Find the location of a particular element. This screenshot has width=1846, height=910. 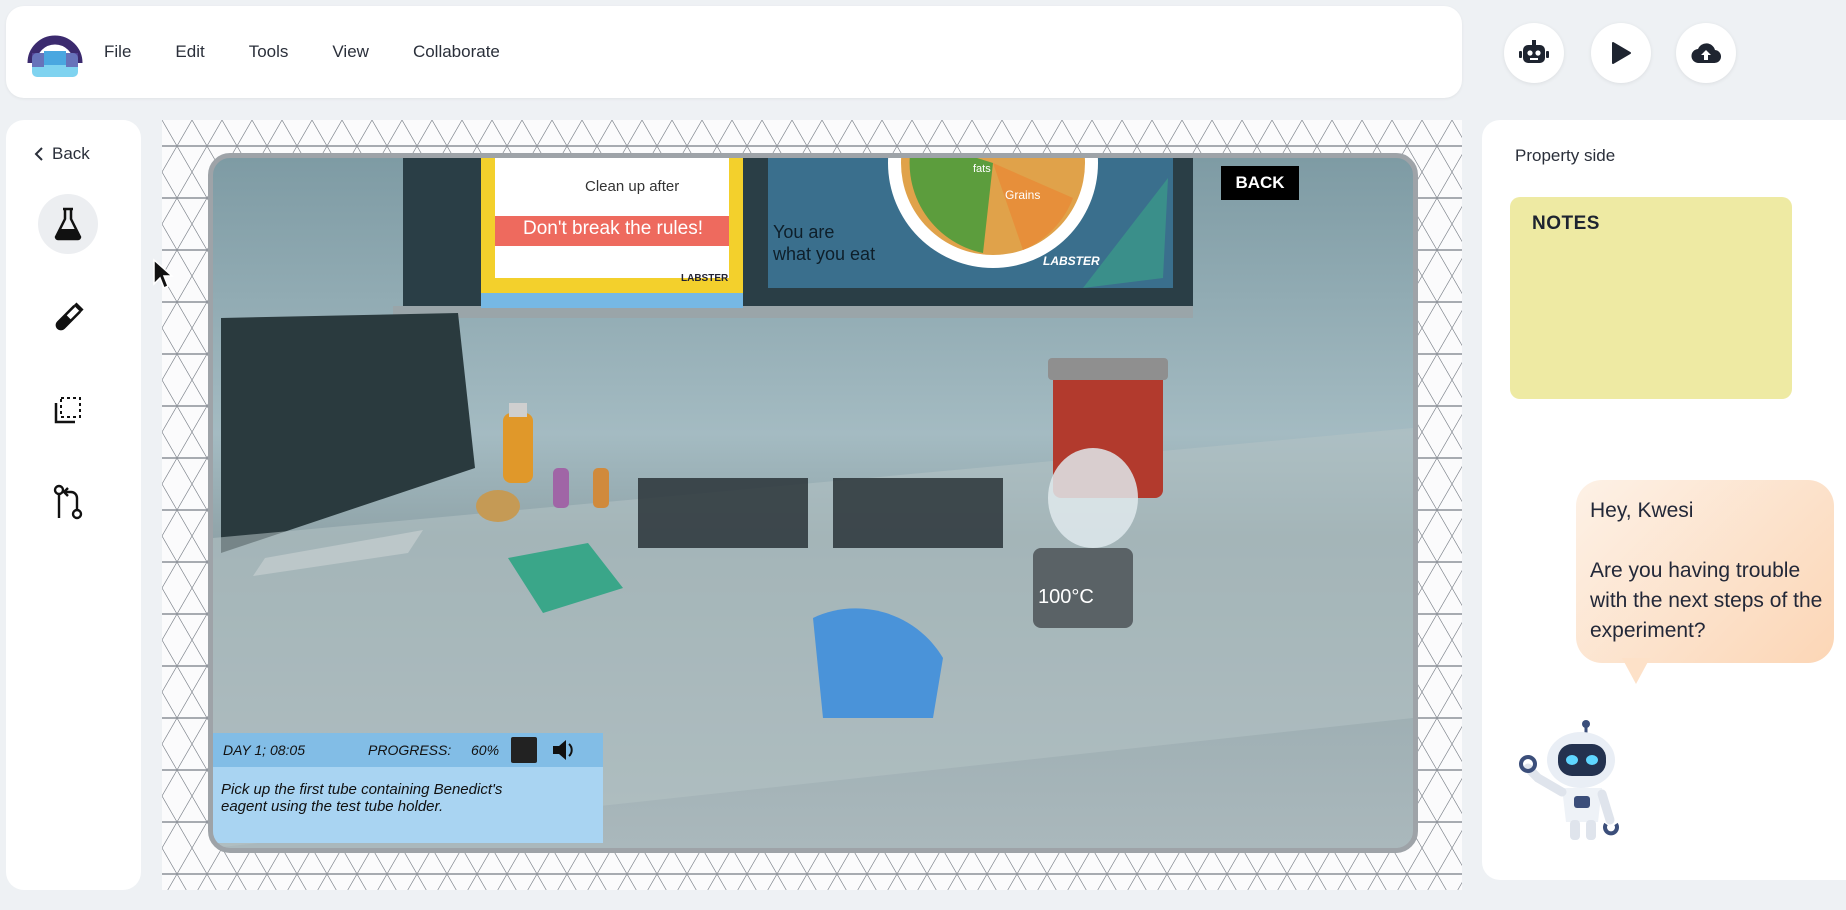

plate-grains-label: Grains is located at coordinates (1023, 195).